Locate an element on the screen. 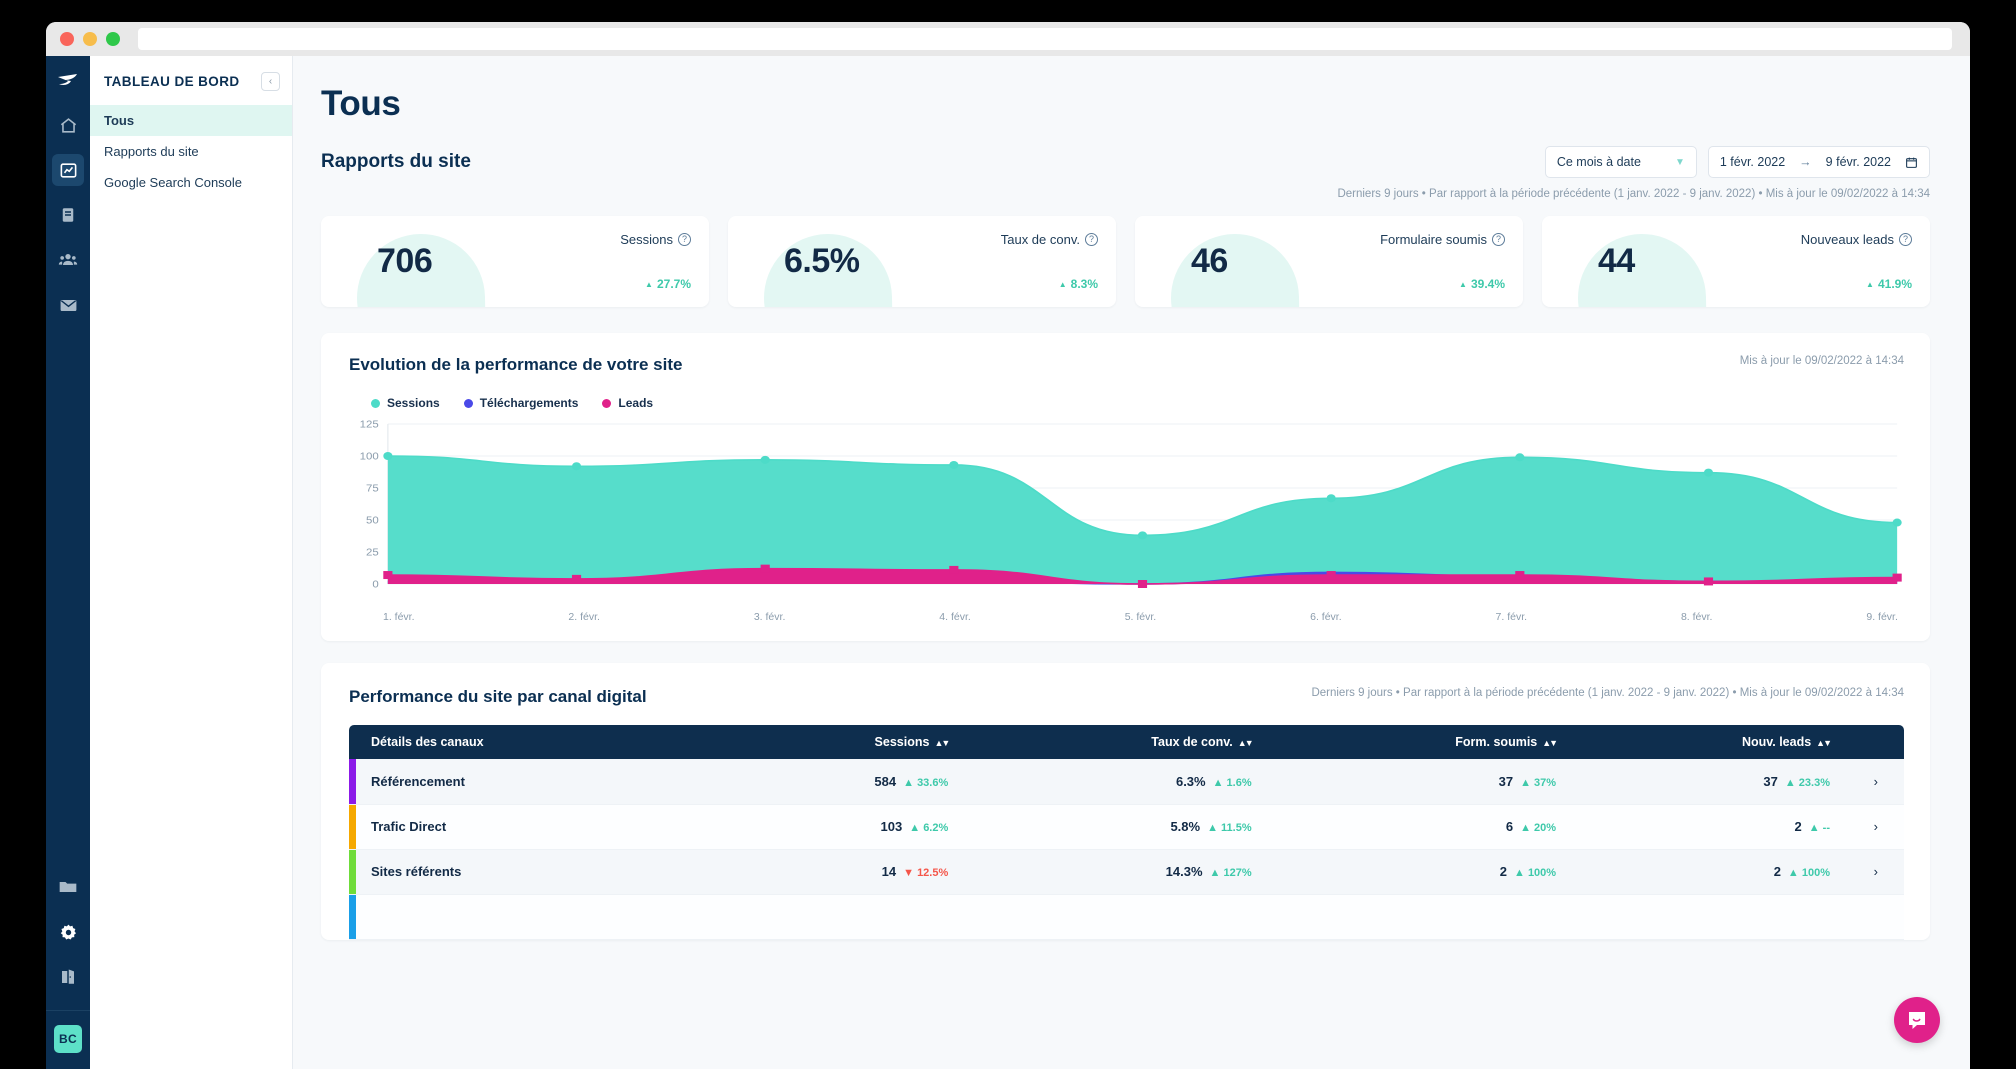 The width and height of the screenshot is (2016, 1069). table-row is located at coordinates (1126, 917).